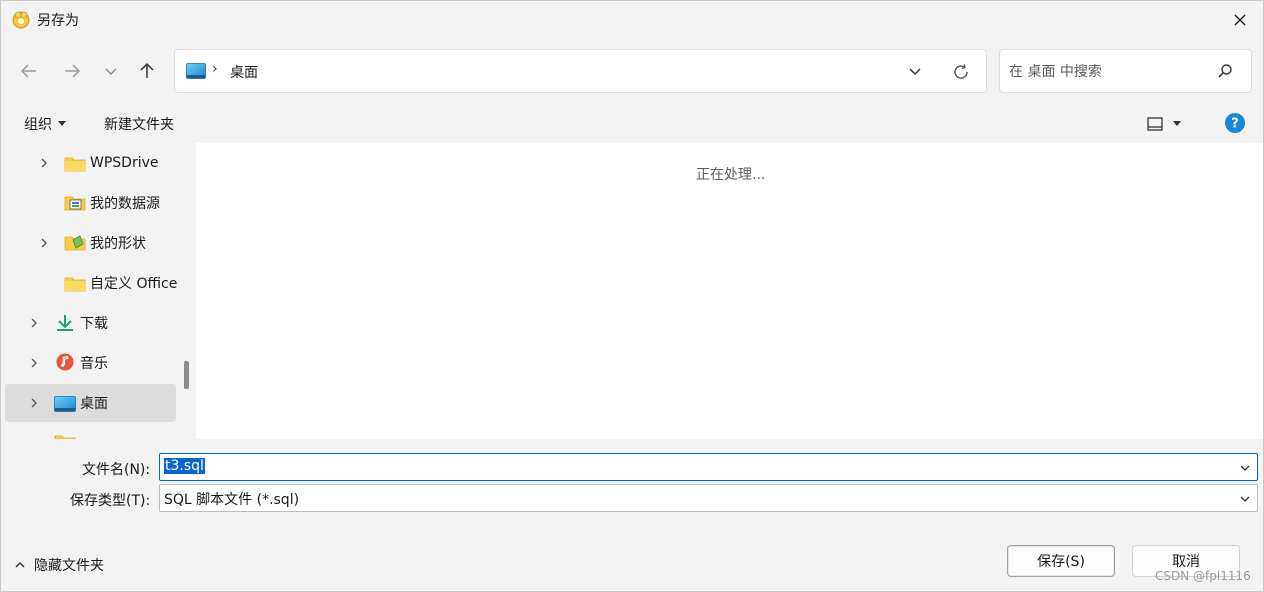 This screenshot has width=1264, height=592. I want to click on arrow-up-icon, so click(147, 70).